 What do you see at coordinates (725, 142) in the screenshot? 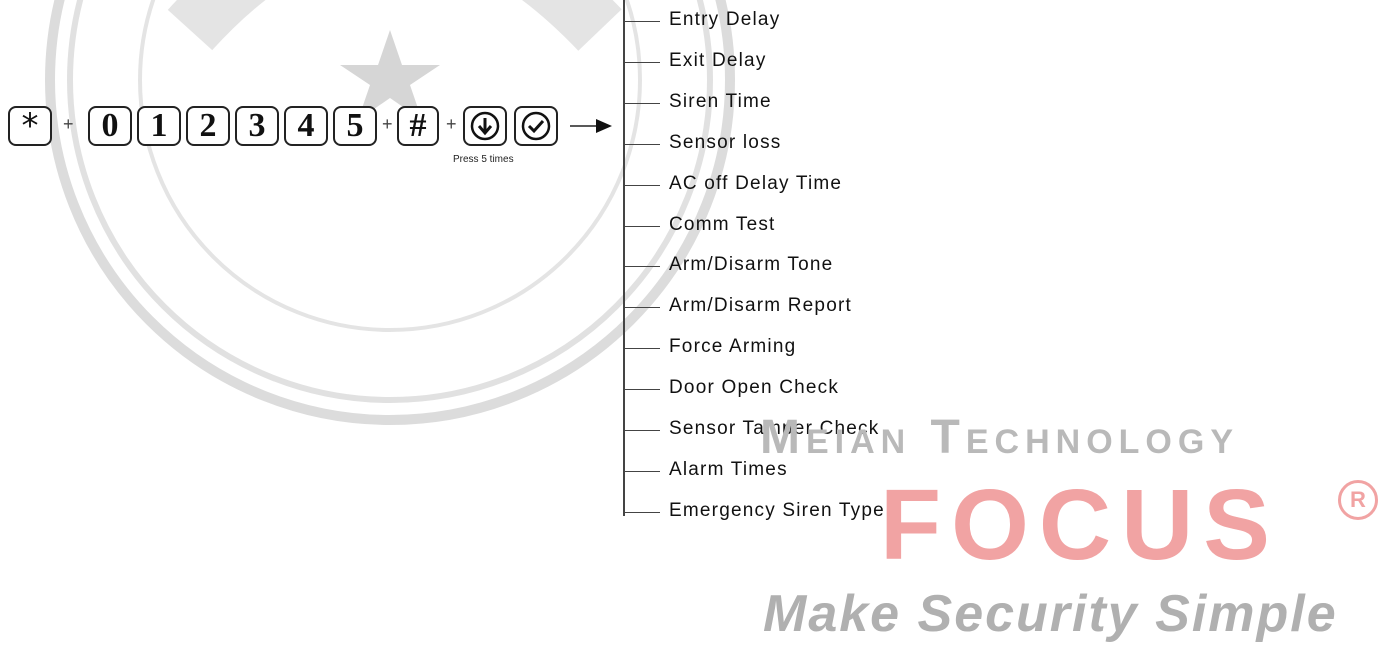
I see `menu-item: Sensor loss` at bounding box center [725, 142].